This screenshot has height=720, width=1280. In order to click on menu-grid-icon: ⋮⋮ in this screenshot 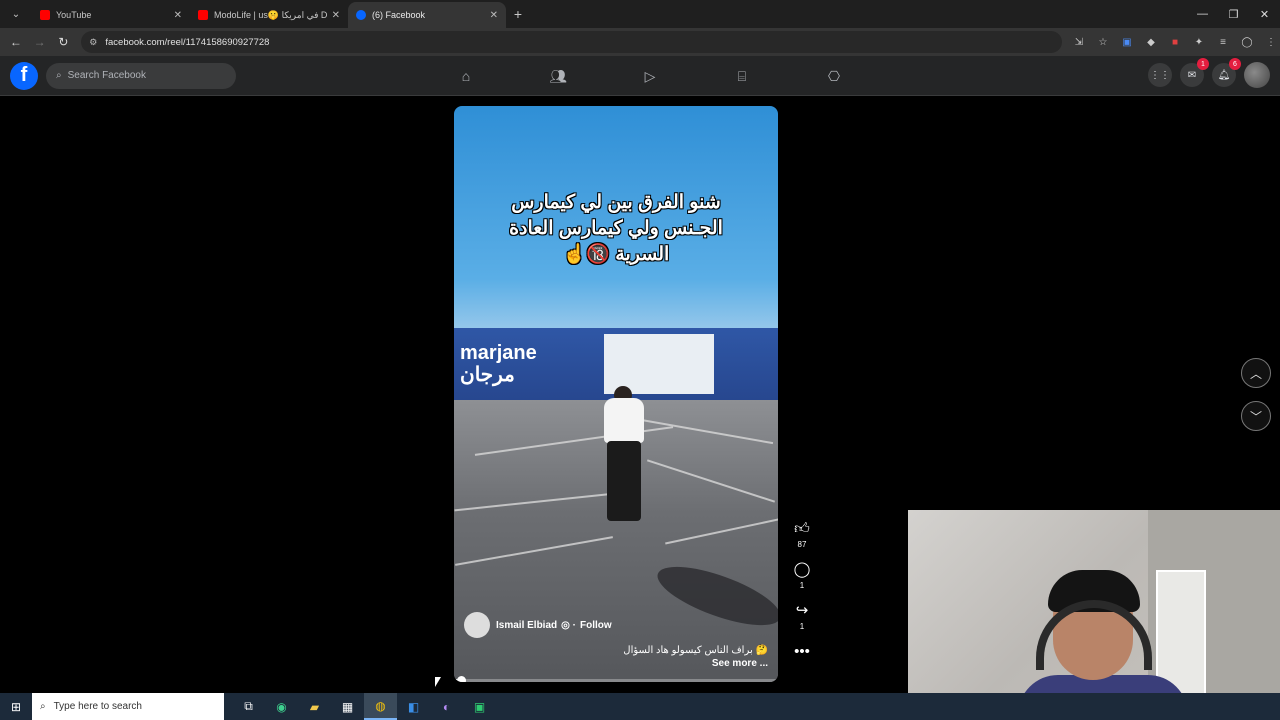, I will do `click(1160, 75)`.